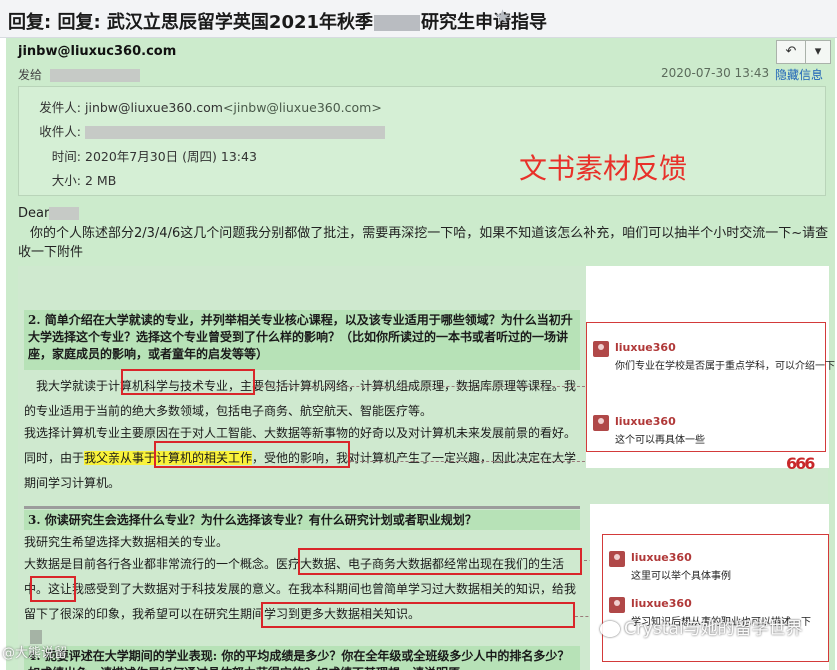  I want to click on size-row: 大小: 2 MB, so click(84, 180).